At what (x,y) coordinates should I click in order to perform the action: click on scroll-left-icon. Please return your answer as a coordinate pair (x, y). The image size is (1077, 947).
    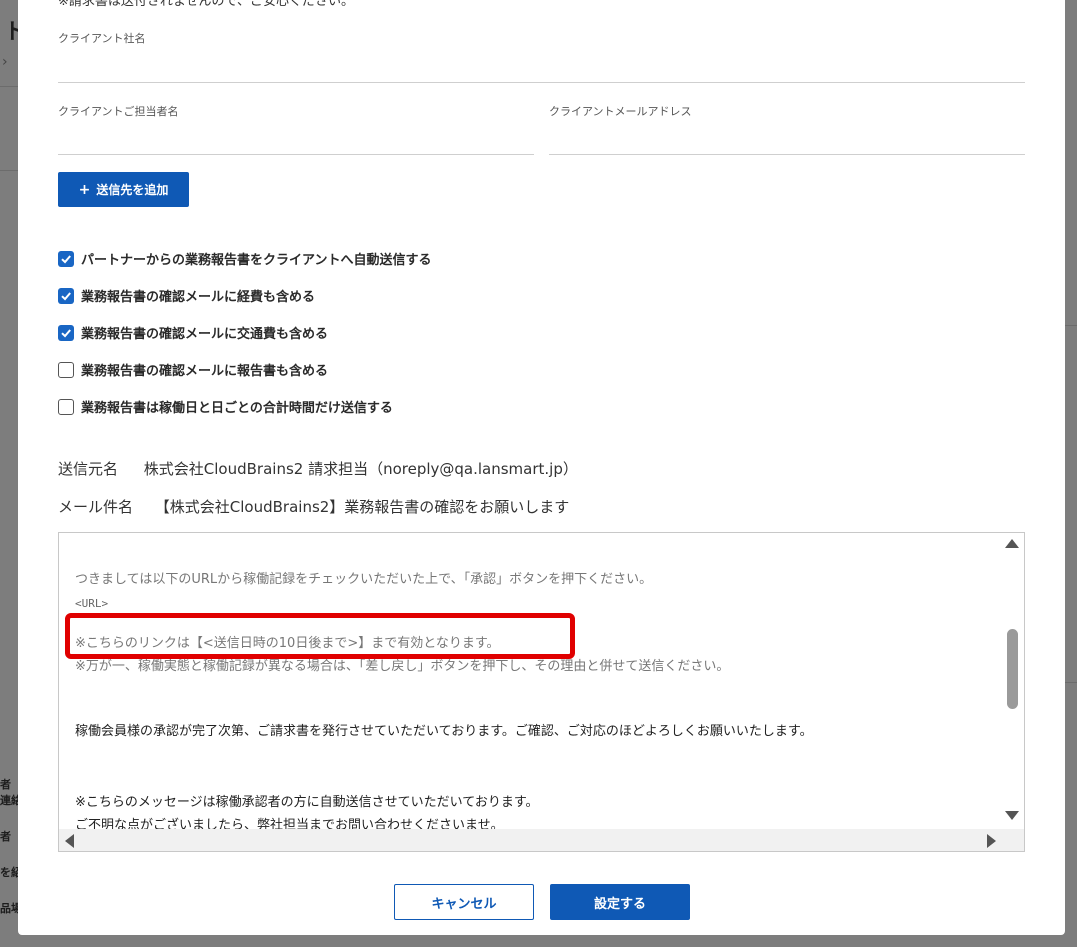
    Looking at the image, I should click on (69, 841).